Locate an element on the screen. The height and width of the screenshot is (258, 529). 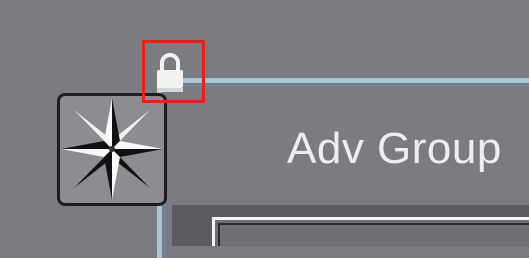
compass-rose-graphic is located at coordinates (112, 149).